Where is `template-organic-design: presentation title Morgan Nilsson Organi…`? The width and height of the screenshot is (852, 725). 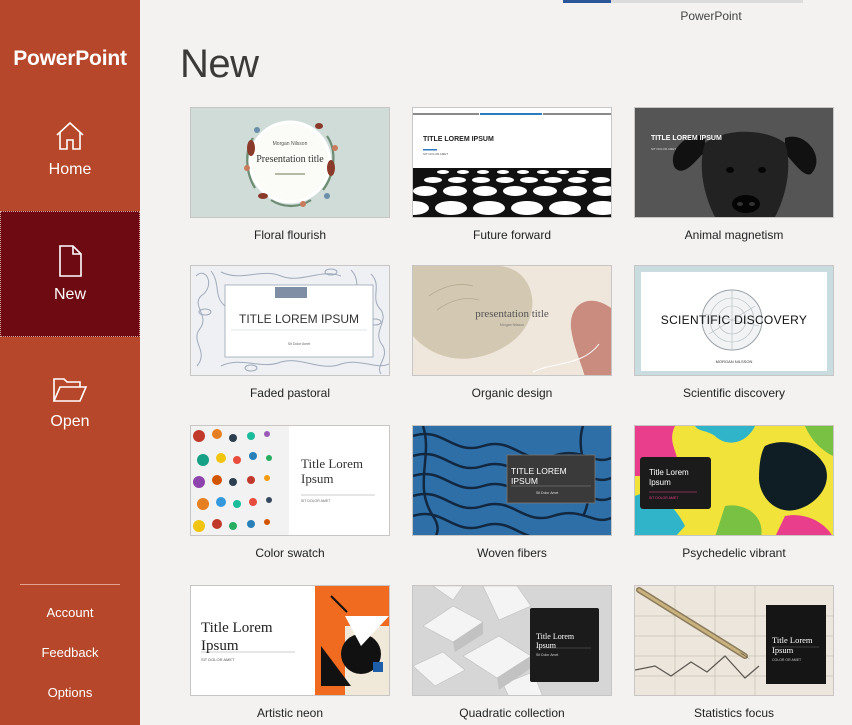 template-organic-design: presentation title Morgan Nilsson Organi… is located at coordinates (512, 332).